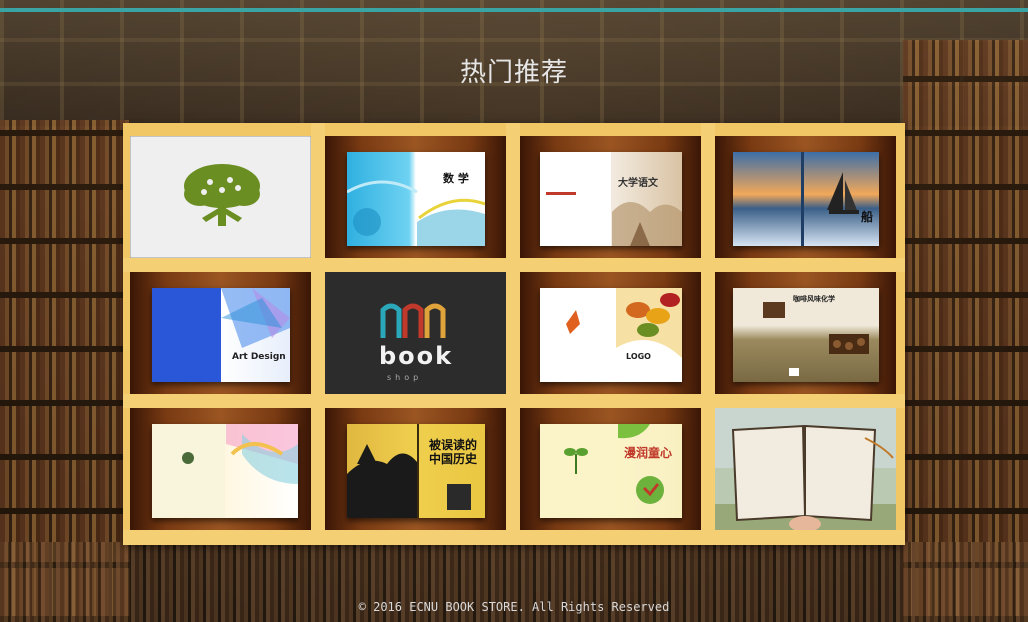  I want to click on background-bookshelves-right, so click(965, 331).